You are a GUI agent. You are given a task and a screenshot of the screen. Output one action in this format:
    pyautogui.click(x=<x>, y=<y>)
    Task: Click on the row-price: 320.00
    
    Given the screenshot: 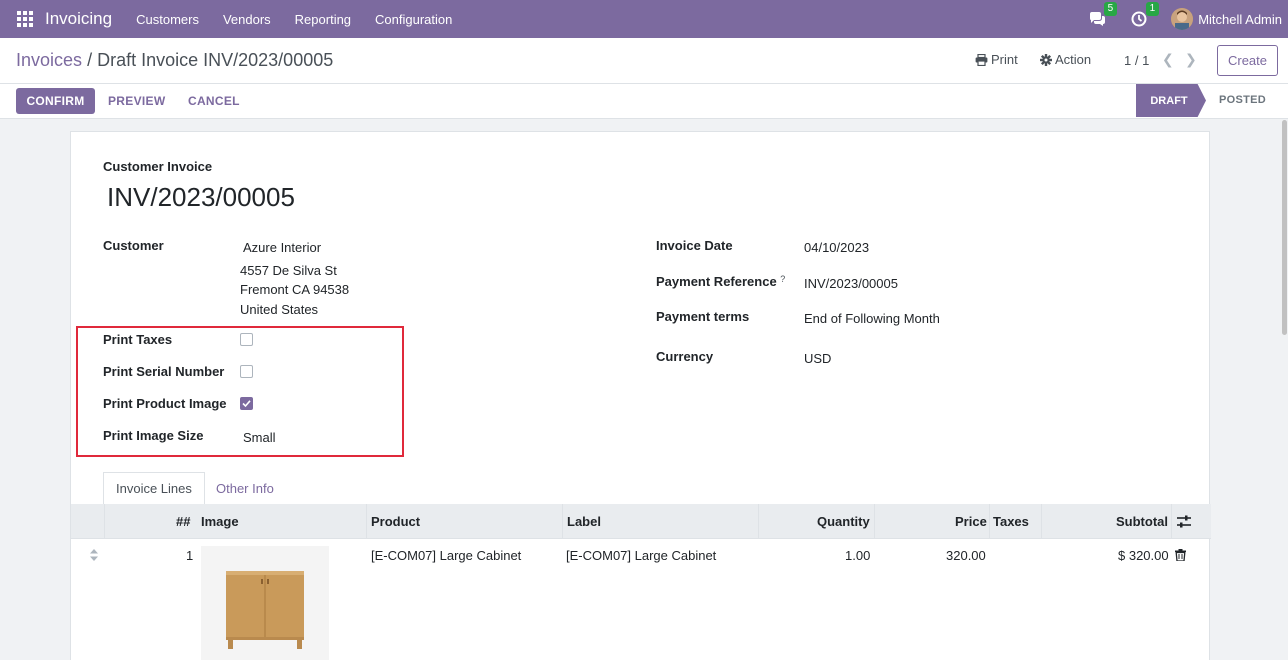 What is the action you would take?
    pyautogui.click(x=966, y=555)
    